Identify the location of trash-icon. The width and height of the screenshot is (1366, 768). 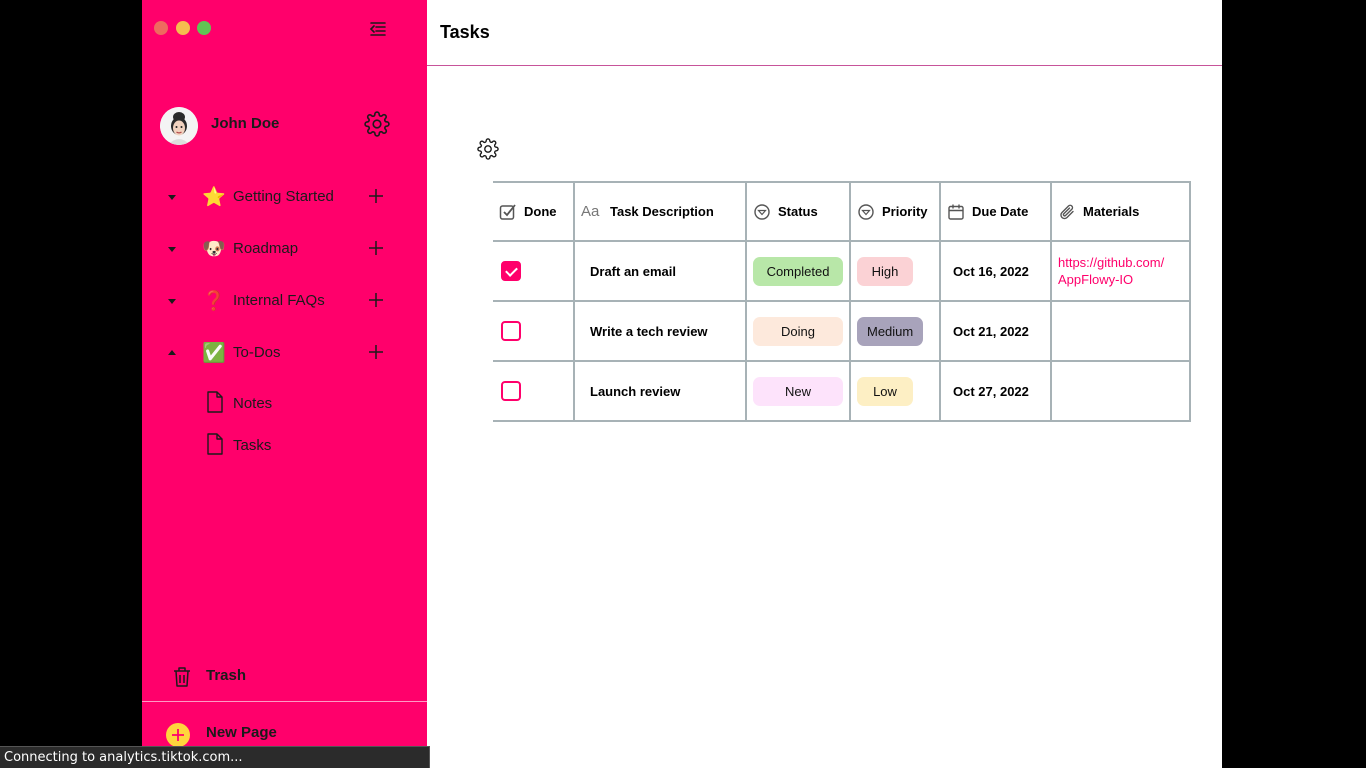
(182, 677).